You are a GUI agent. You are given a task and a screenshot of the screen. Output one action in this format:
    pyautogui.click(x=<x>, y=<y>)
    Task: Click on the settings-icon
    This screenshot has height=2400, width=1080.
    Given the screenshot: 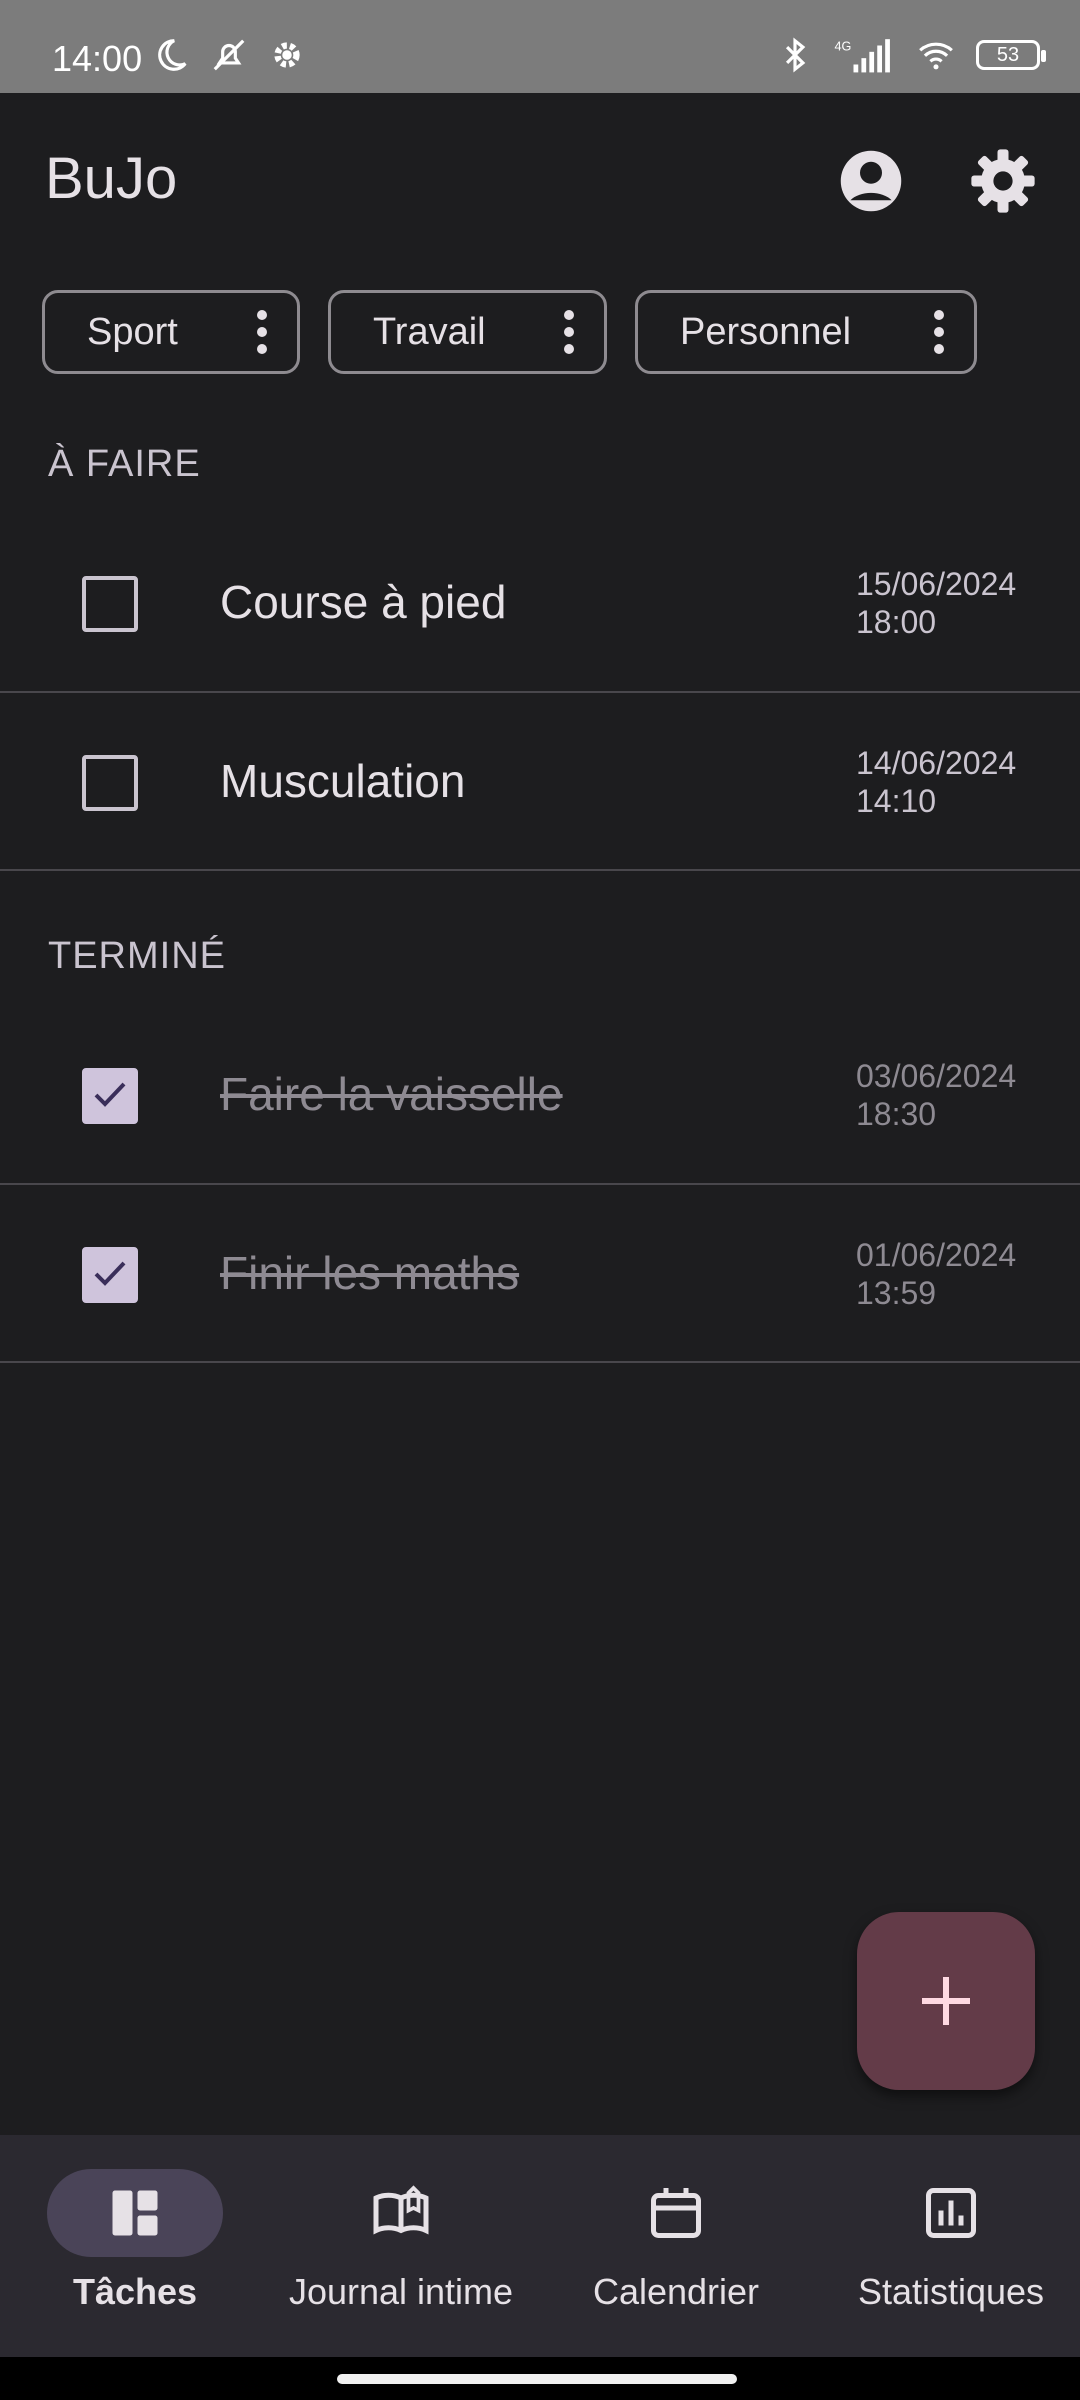 What is the action you would take?
    pyautogui.click(x=1003, y=181)
    